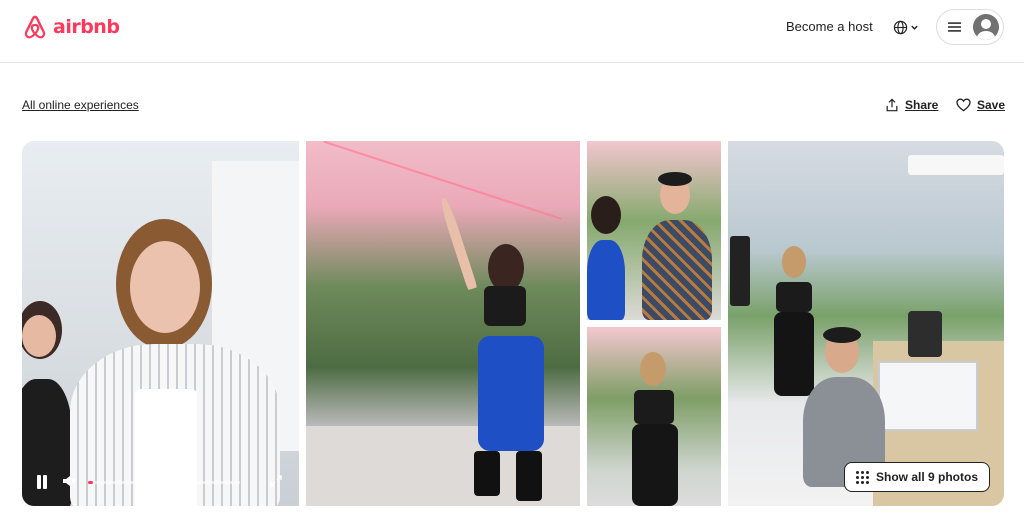 Image resolution: width=1024 pixels, height=524 pixels. I want to click on main-presenter, so click(175, 362).